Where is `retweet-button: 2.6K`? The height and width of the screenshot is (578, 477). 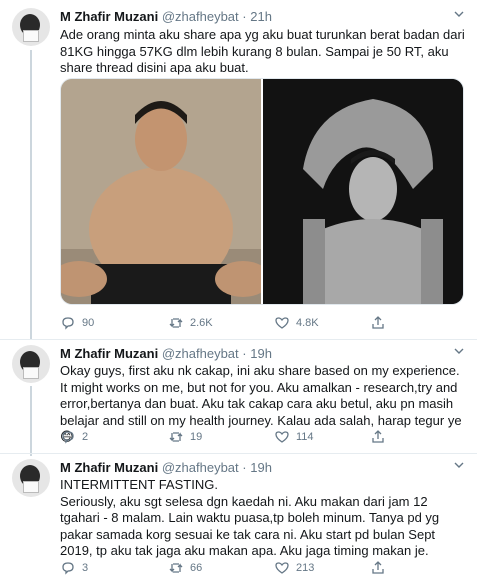
retweet-button: 2.6K is located at coordinates (190, 323).